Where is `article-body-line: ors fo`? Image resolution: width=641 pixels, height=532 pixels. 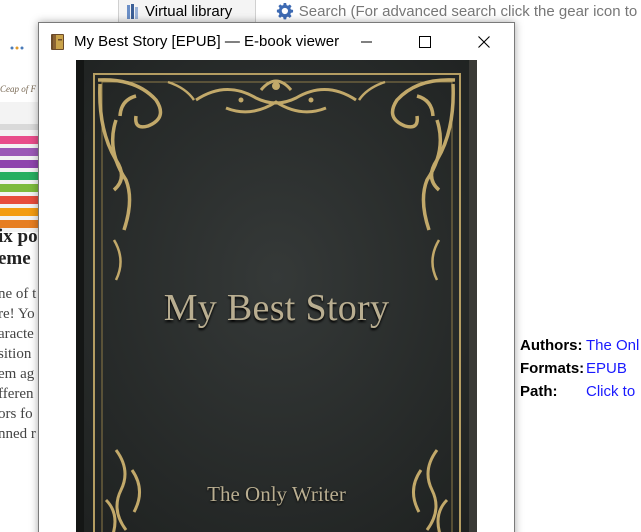
article-body-line: ors fo is located at coordinates (16, 414).